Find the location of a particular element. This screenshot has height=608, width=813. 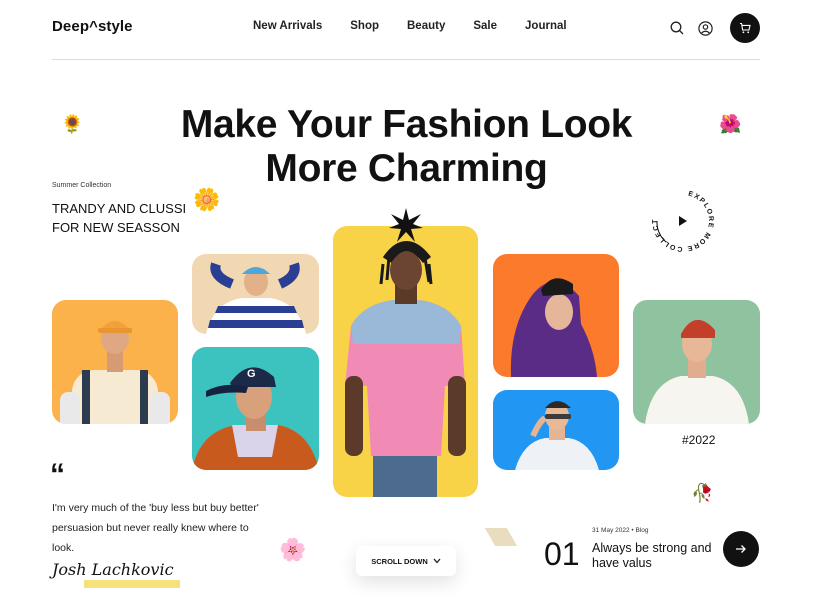

nav-sale: Sale is located at coordinates (485, 26).